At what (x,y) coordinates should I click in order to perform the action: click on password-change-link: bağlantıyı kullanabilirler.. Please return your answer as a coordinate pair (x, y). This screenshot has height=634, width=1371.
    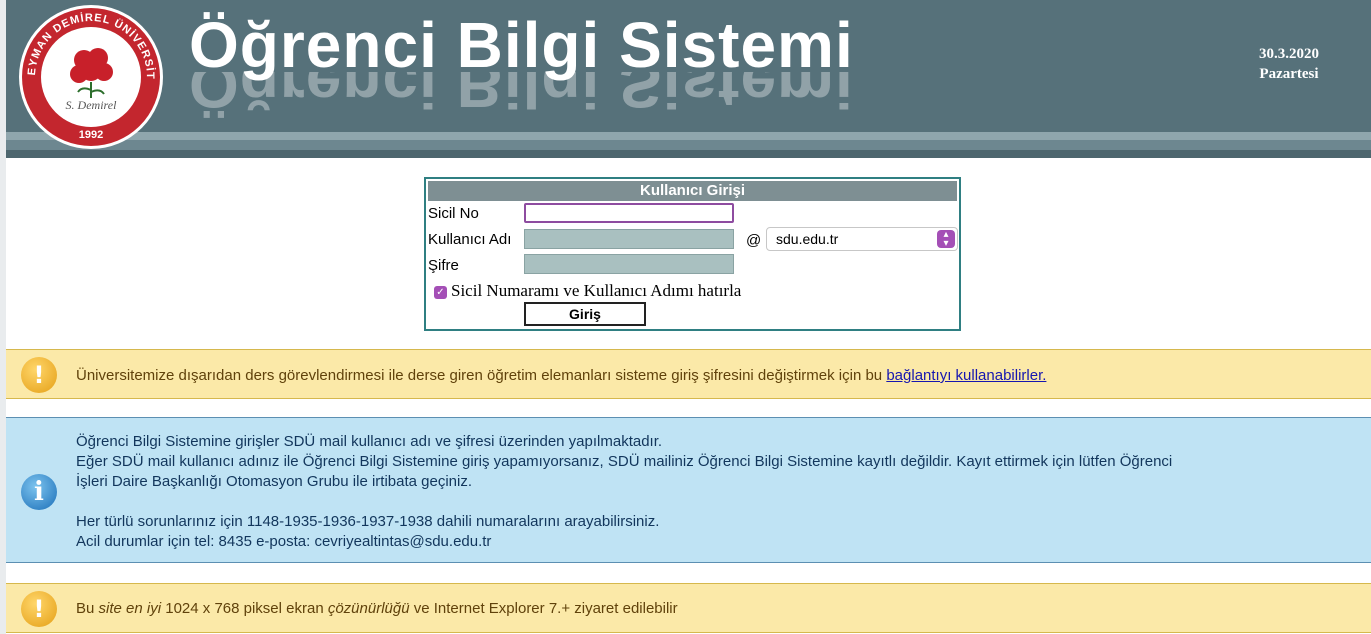
    Looking at the image, I should click on (966, 375).